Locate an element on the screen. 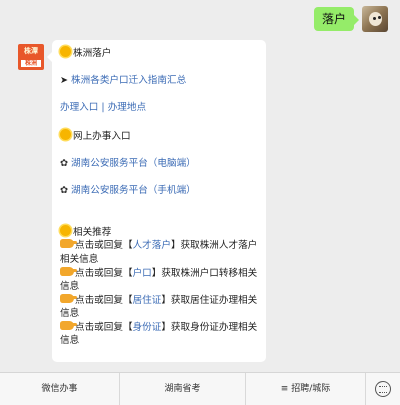  location-link: 办理地点 is located at coordinates (127, 107).